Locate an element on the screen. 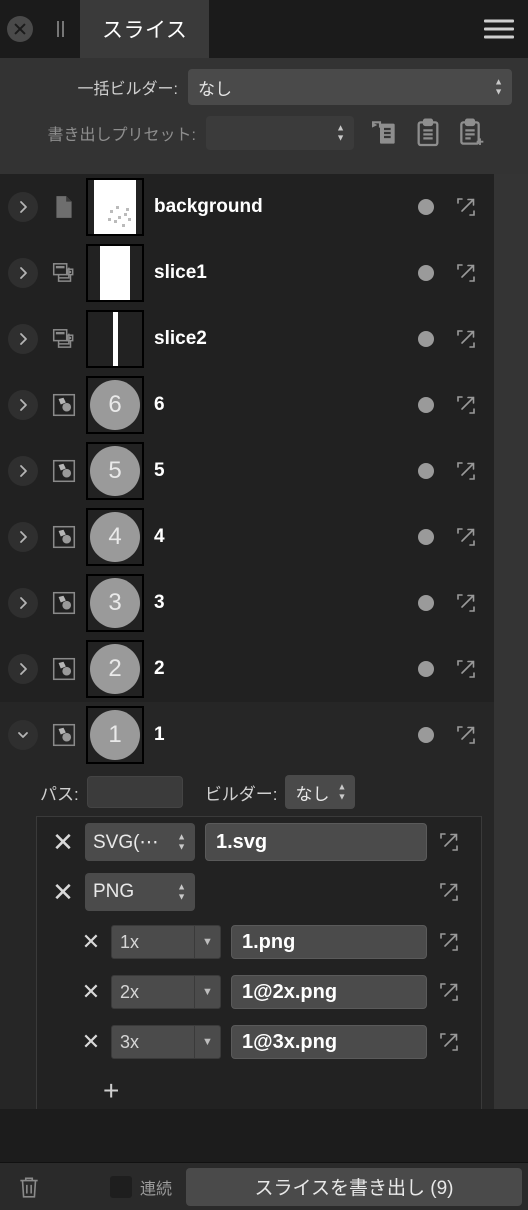 The image size is (528, 1210). export-row: ✕ PNG ▲ ▼ is located at coordinates (259, 892).